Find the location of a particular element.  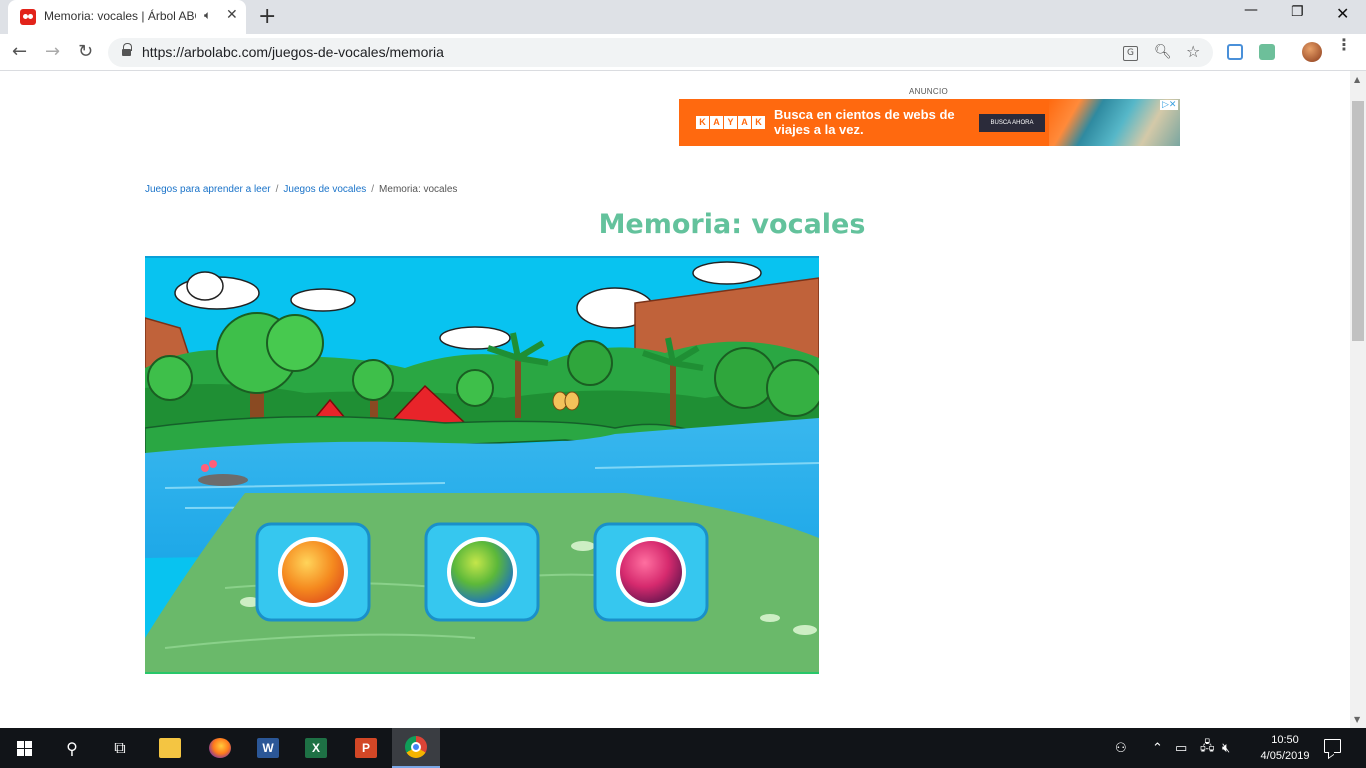

page-title: Memoria: vocales is located at coordinates (732, 224).